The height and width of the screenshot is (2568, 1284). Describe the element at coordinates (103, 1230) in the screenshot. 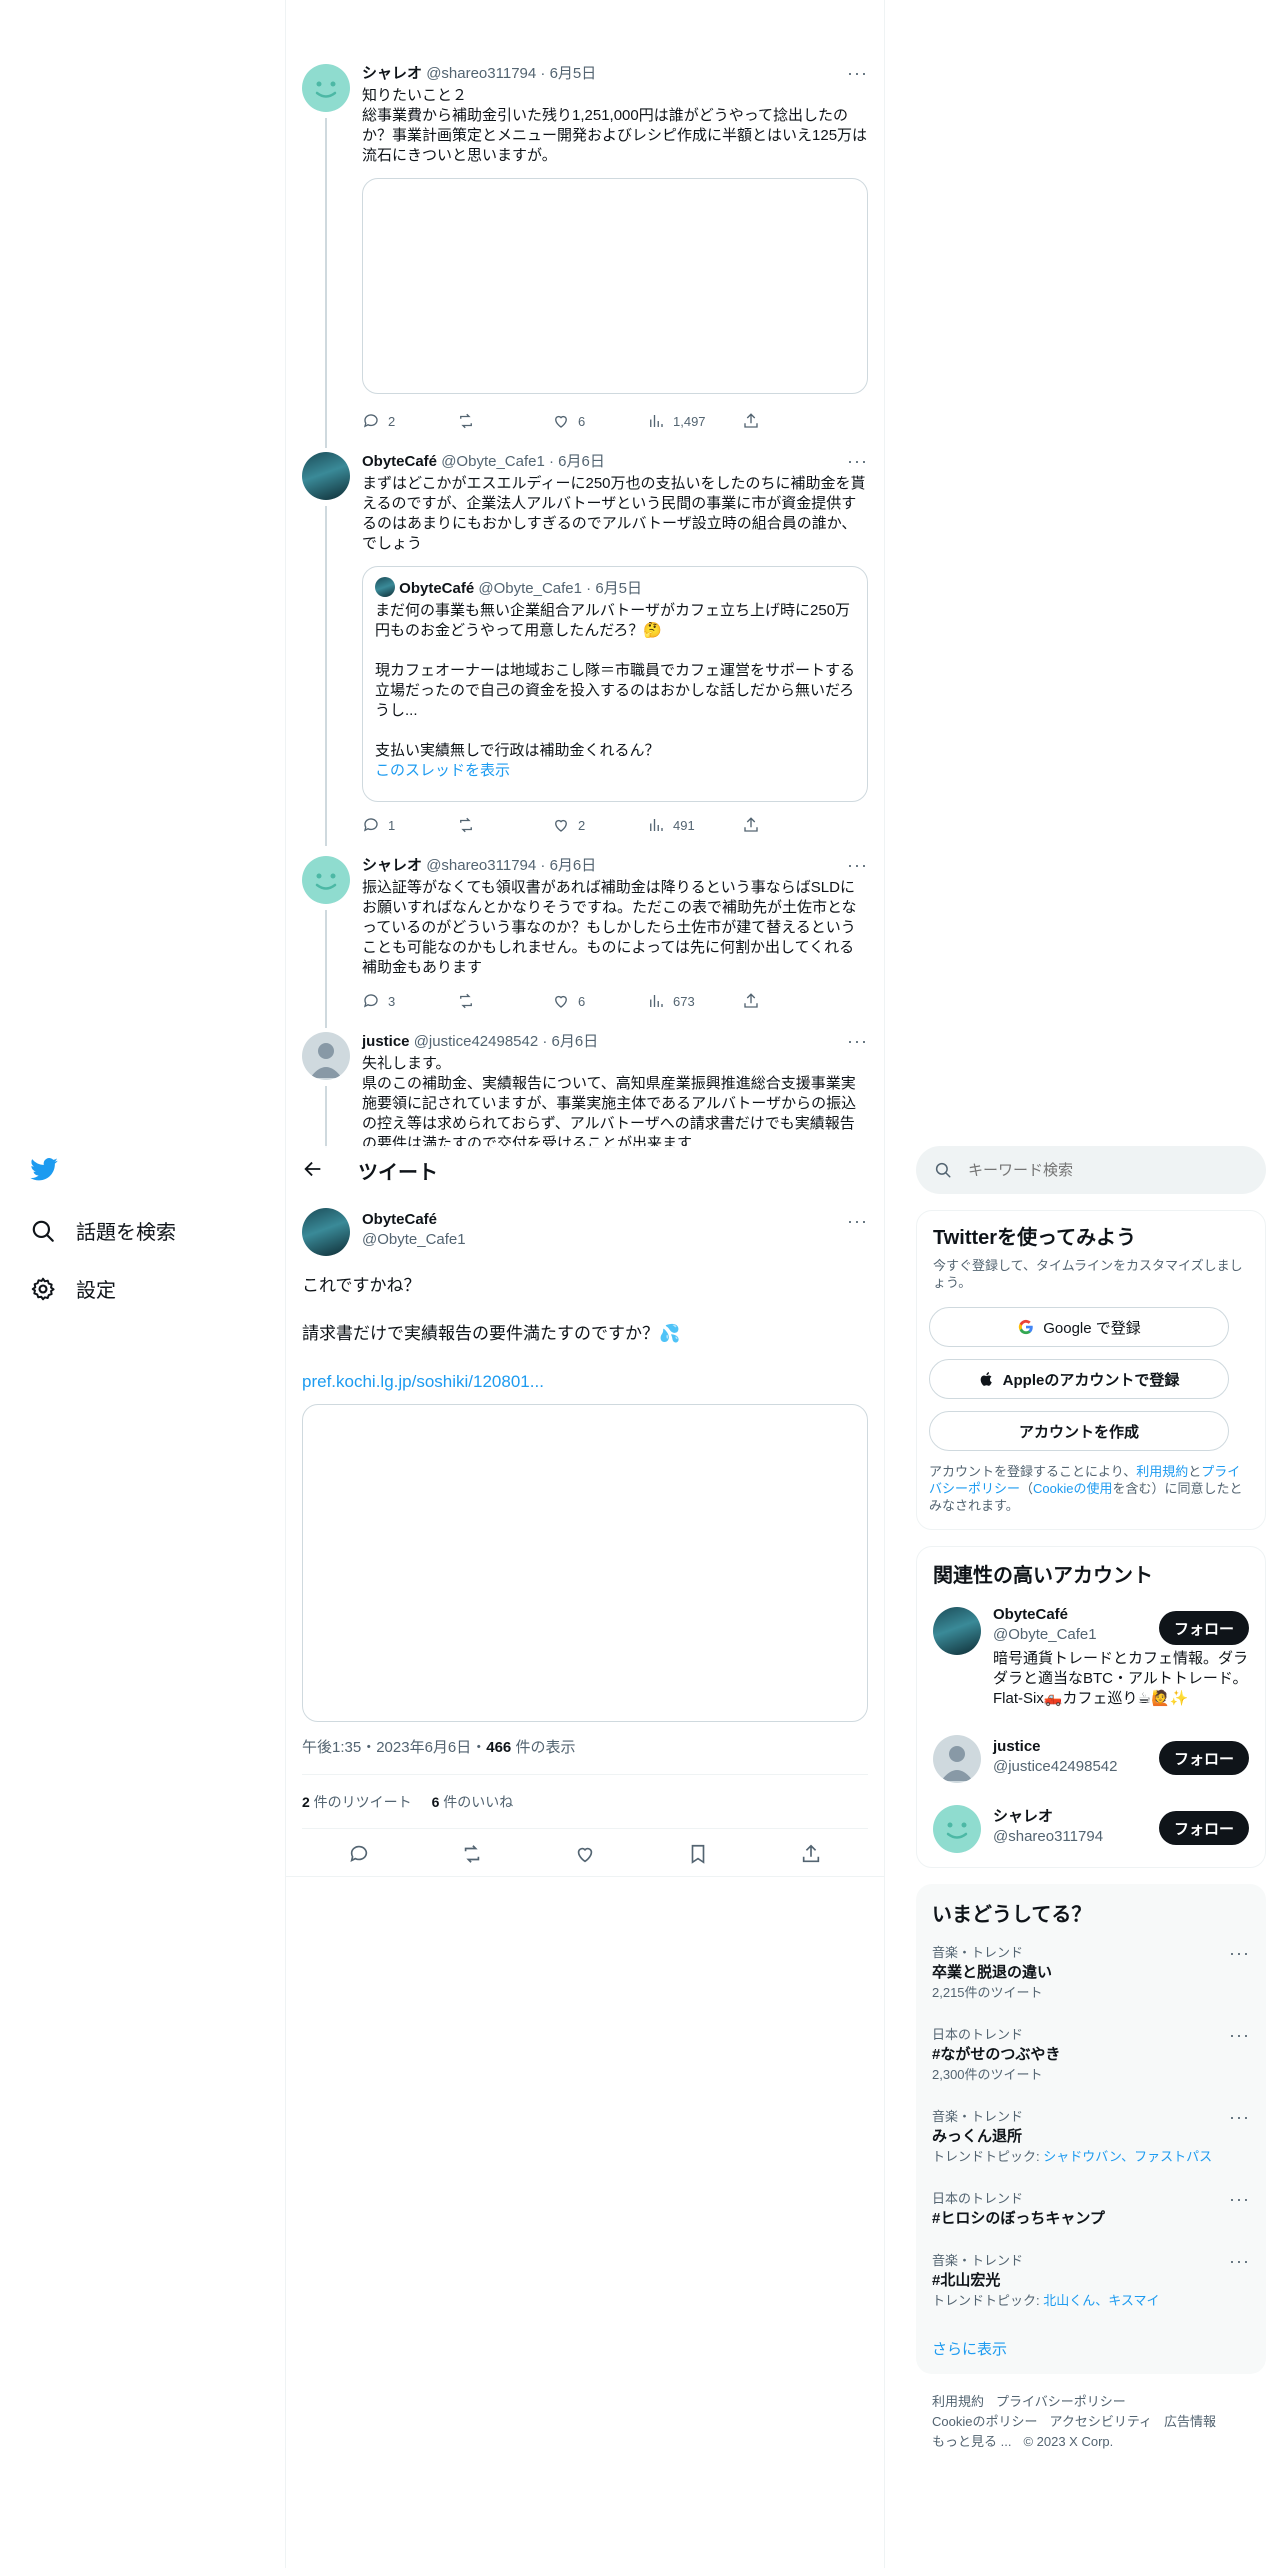

I see `sidebar-item-explore: 話題を検索` at that location.